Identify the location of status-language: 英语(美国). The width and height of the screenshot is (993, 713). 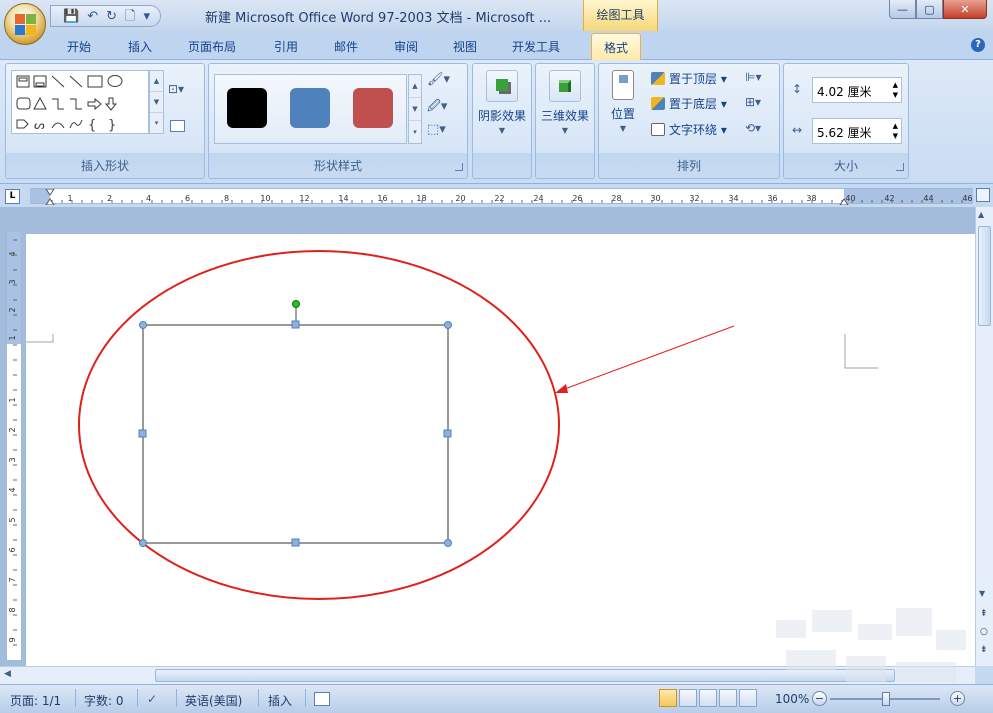
(213, 700).